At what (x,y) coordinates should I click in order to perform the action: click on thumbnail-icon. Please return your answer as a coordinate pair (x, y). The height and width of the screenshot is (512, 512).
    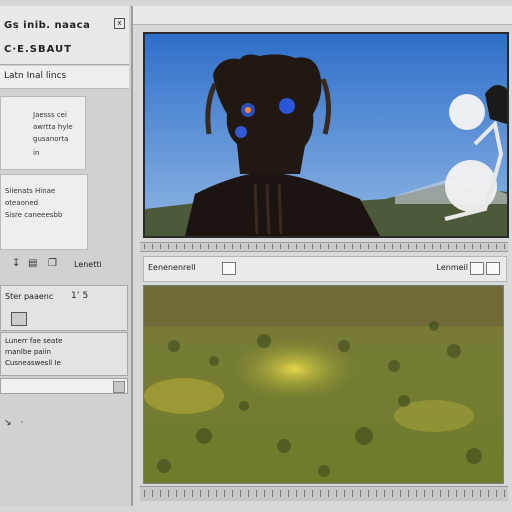
    Looking at the image, I should click on (19, 319).